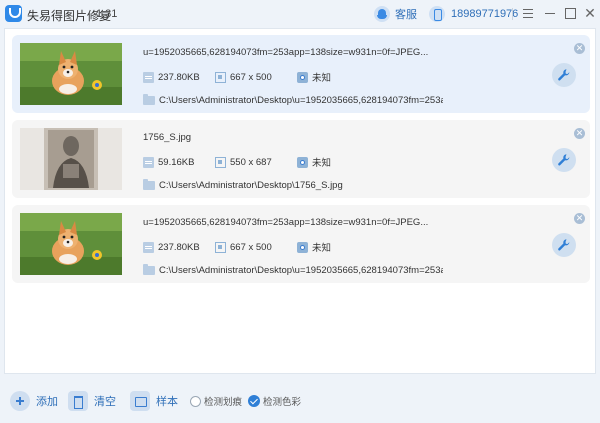 The height and width of the screenshot is (423, 600). I want to click on detect-scratch-label: 检测划痕, so click(223, 402).